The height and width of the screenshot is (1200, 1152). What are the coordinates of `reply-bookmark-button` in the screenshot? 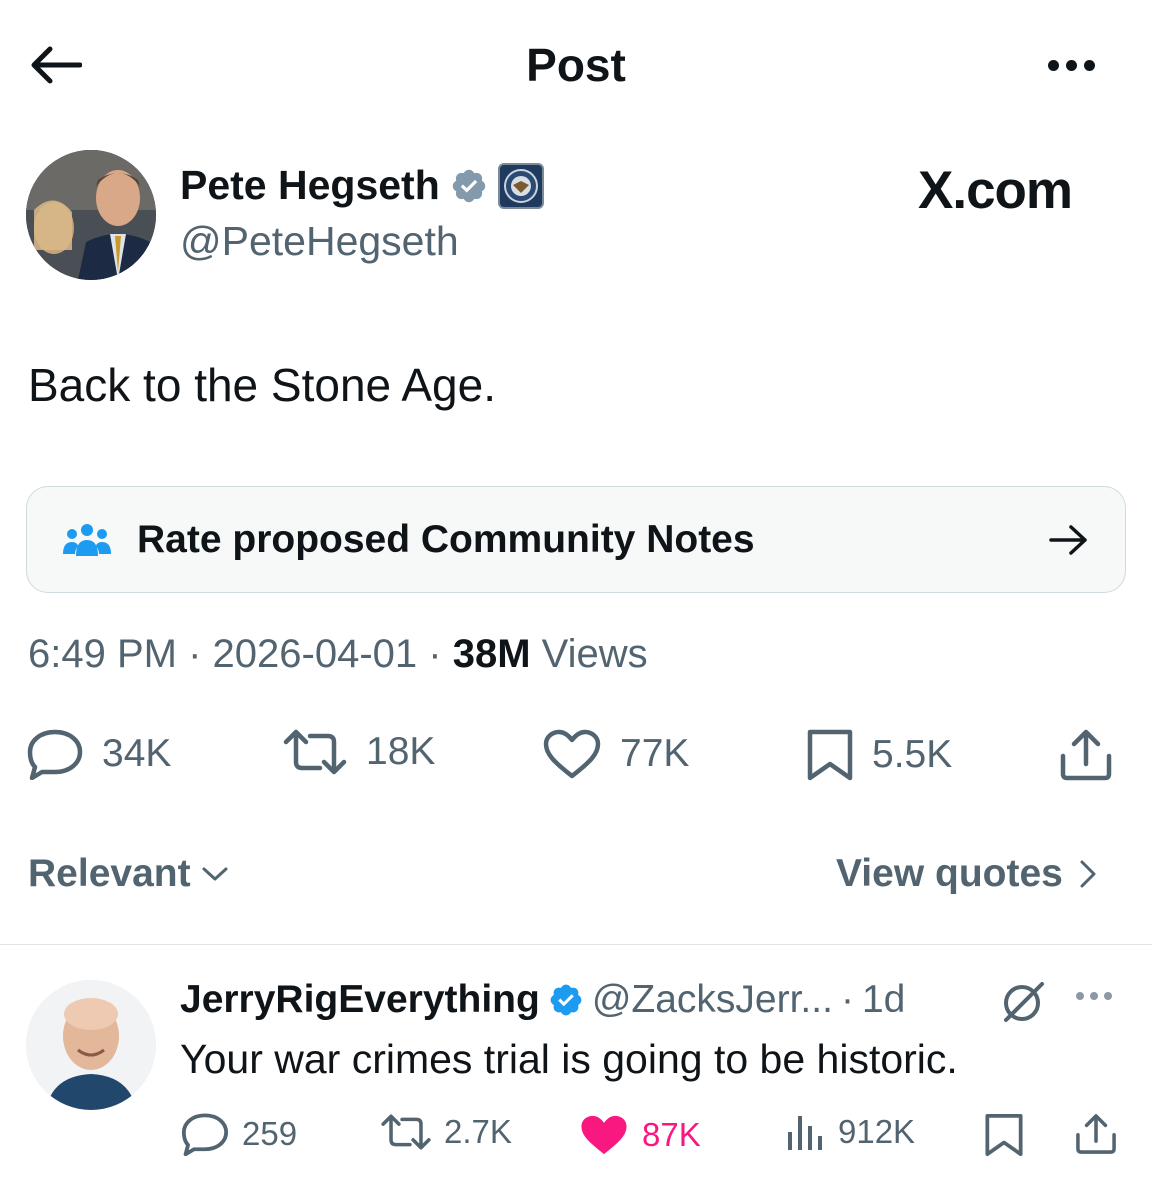 It's located at (1004, 1135).